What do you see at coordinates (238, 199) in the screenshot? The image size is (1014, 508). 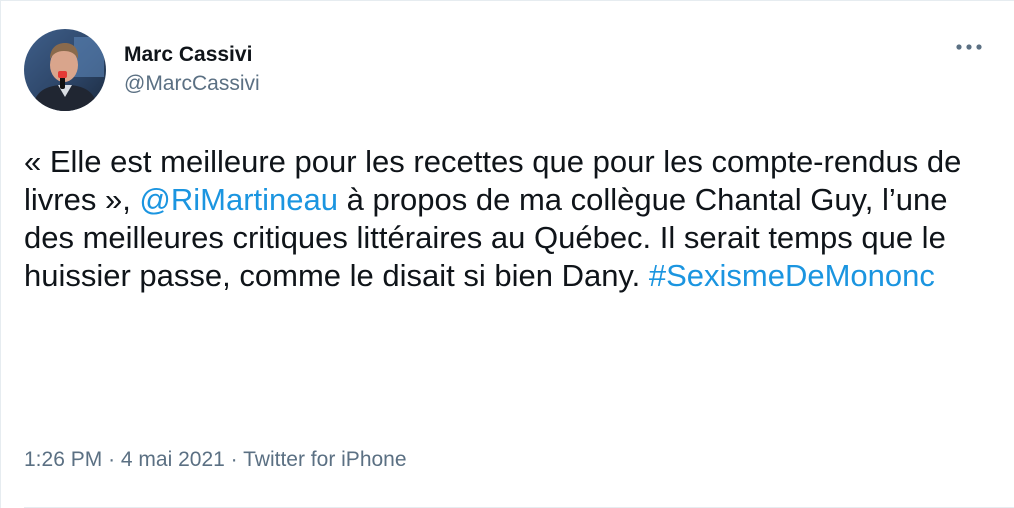 I see `mention-link: @RiMartineau` at bounding box center [238, 199].